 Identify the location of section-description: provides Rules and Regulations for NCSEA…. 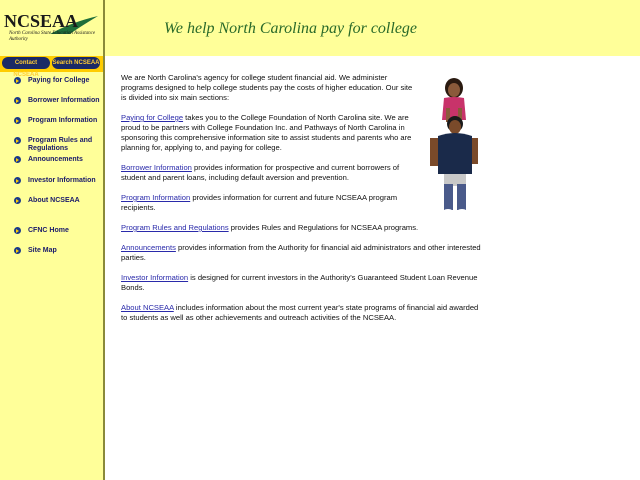
(323, 227).